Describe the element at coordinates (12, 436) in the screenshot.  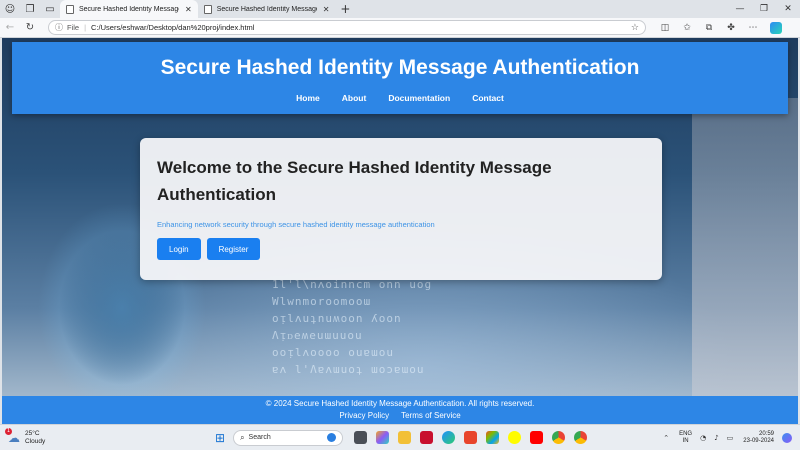
I see `cloud-icon: ☁ 1` at that location.